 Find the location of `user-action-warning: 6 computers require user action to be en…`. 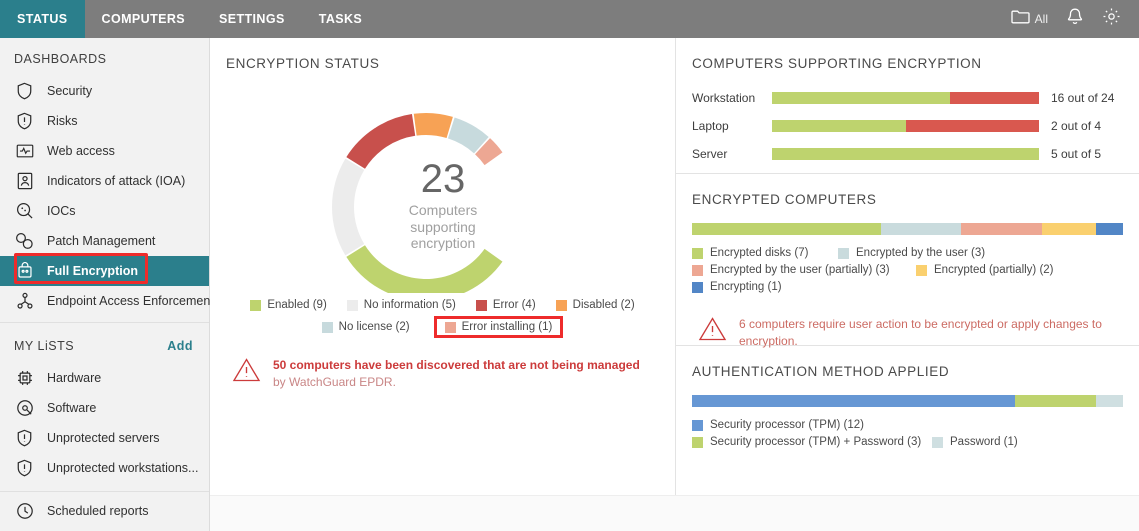

user-action-warning: 6 computers require user action to be en… is located at coordinates (907, 330).